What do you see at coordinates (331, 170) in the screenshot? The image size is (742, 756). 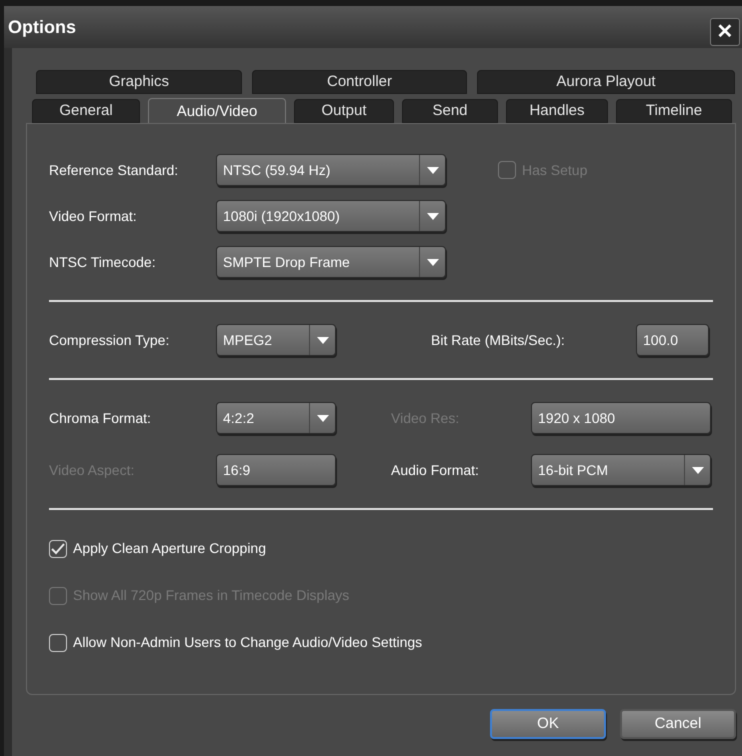 I see `dropdown: NTSC (59.94 Hz)` at bounding box center [331, 170].